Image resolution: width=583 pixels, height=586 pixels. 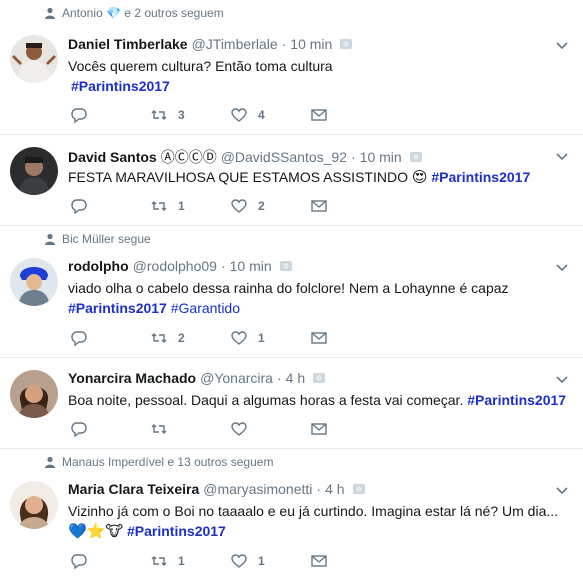 I want to click on handle: @Yonarcira, so click(x=236, y=378).